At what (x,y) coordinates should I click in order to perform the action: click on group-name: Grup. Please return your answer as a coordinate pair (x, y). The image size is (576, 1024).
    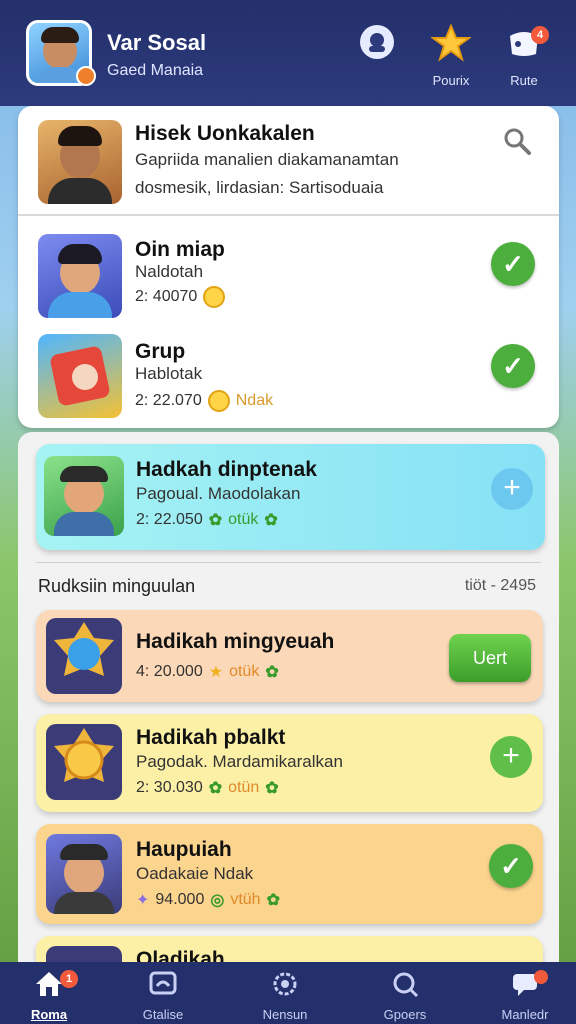
    Looking at the image, I should click on (160, 351).